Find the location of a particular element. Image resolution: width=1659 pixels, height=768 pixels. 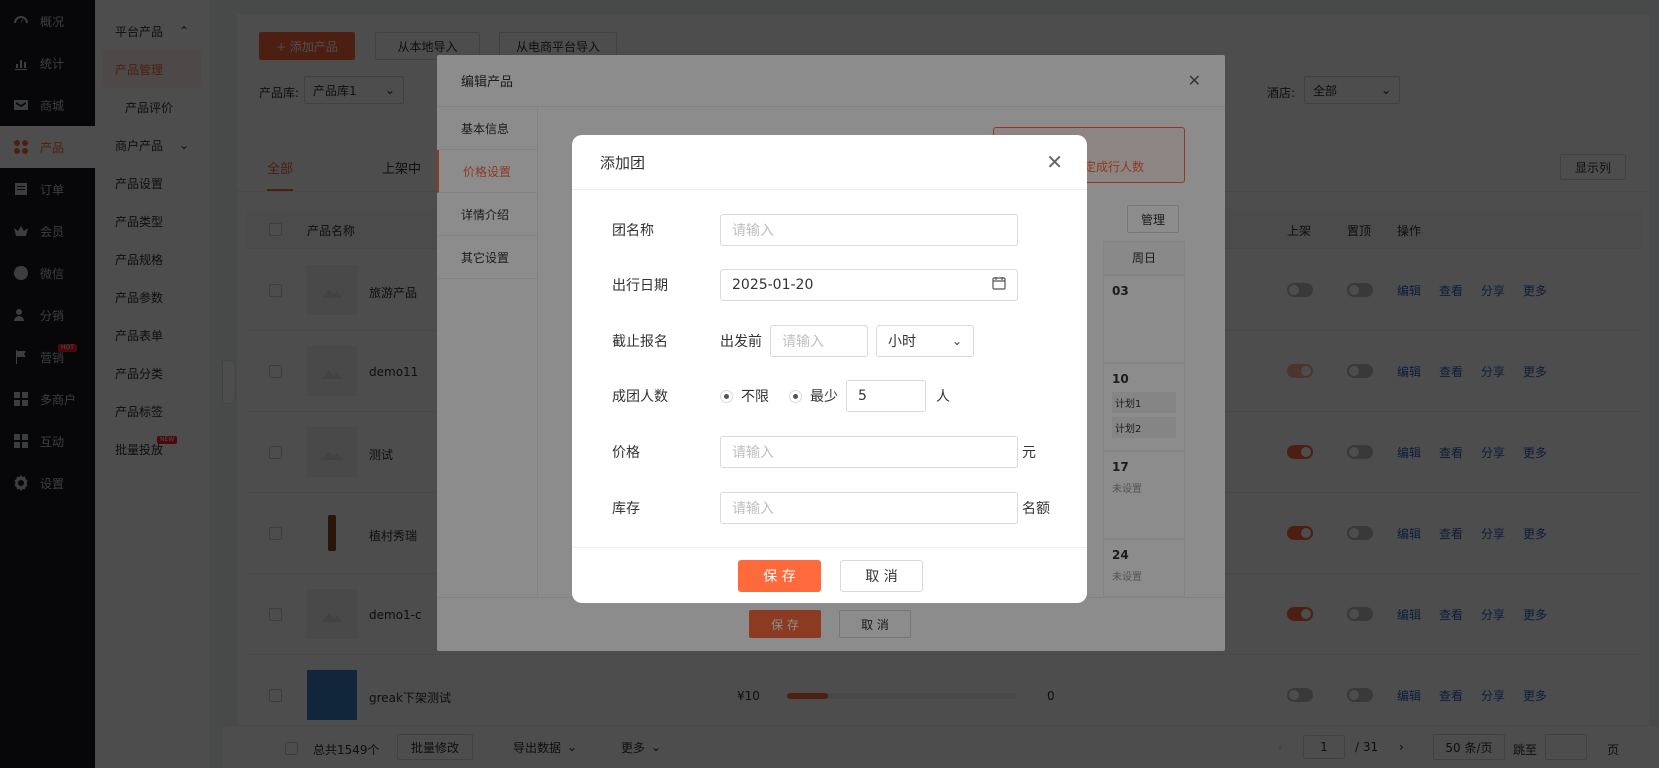

group-name-label: 团名称 is located at coordinates (633, 231).